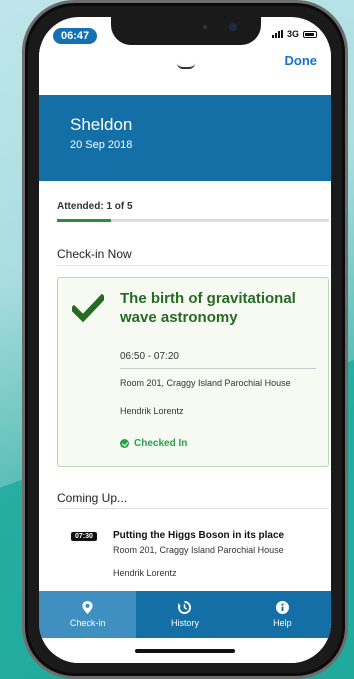 This screenshot has width=354, height=679. What do you see at coordinates (94, 254) in the screenshot?
I see `checkin-now-title: Check-in Now` at bounding box center [94, 254].